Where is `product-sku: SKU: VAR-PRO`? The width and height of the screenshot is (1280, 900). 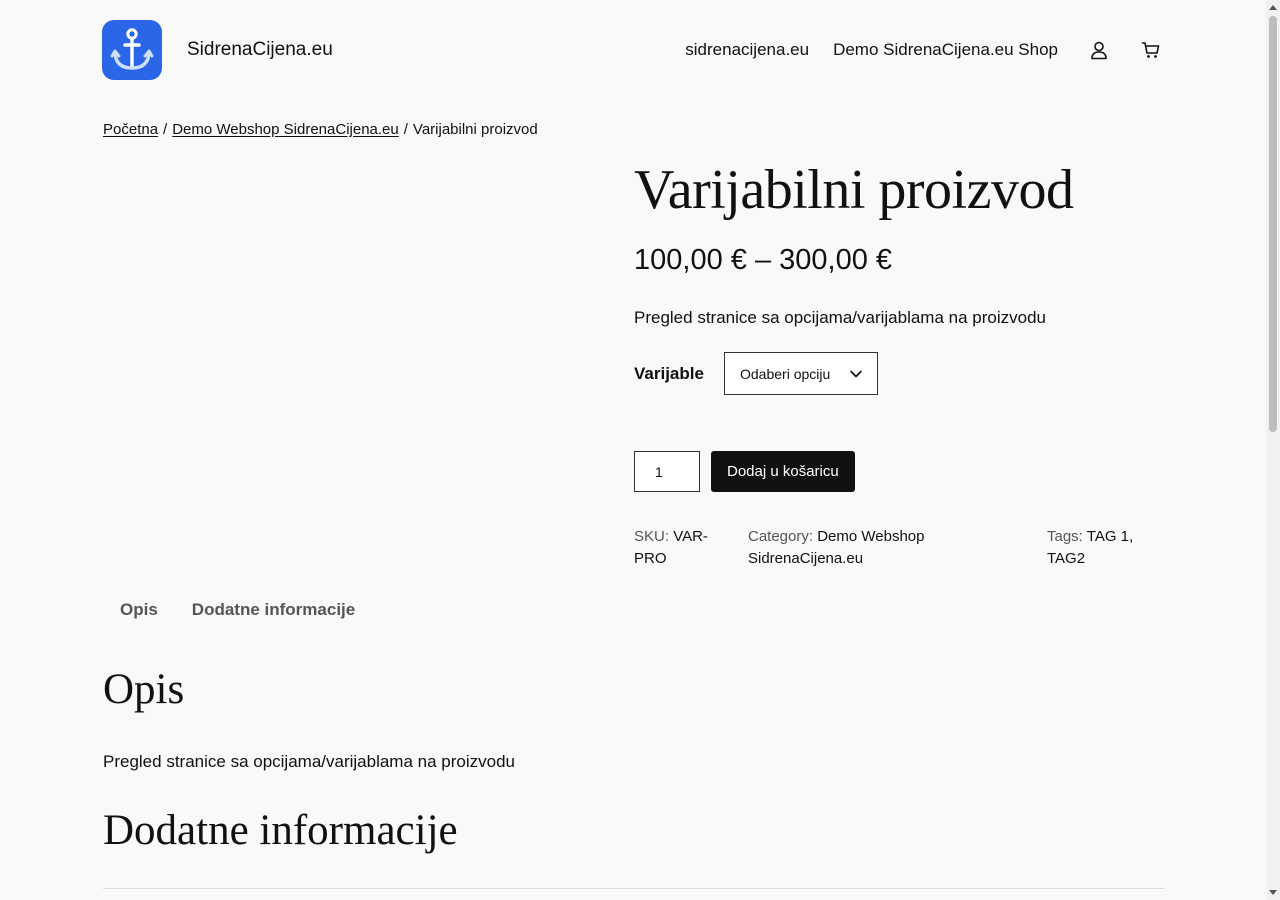
product-sku: SKU: VAR-PRO is located at coordinates (679, 548).